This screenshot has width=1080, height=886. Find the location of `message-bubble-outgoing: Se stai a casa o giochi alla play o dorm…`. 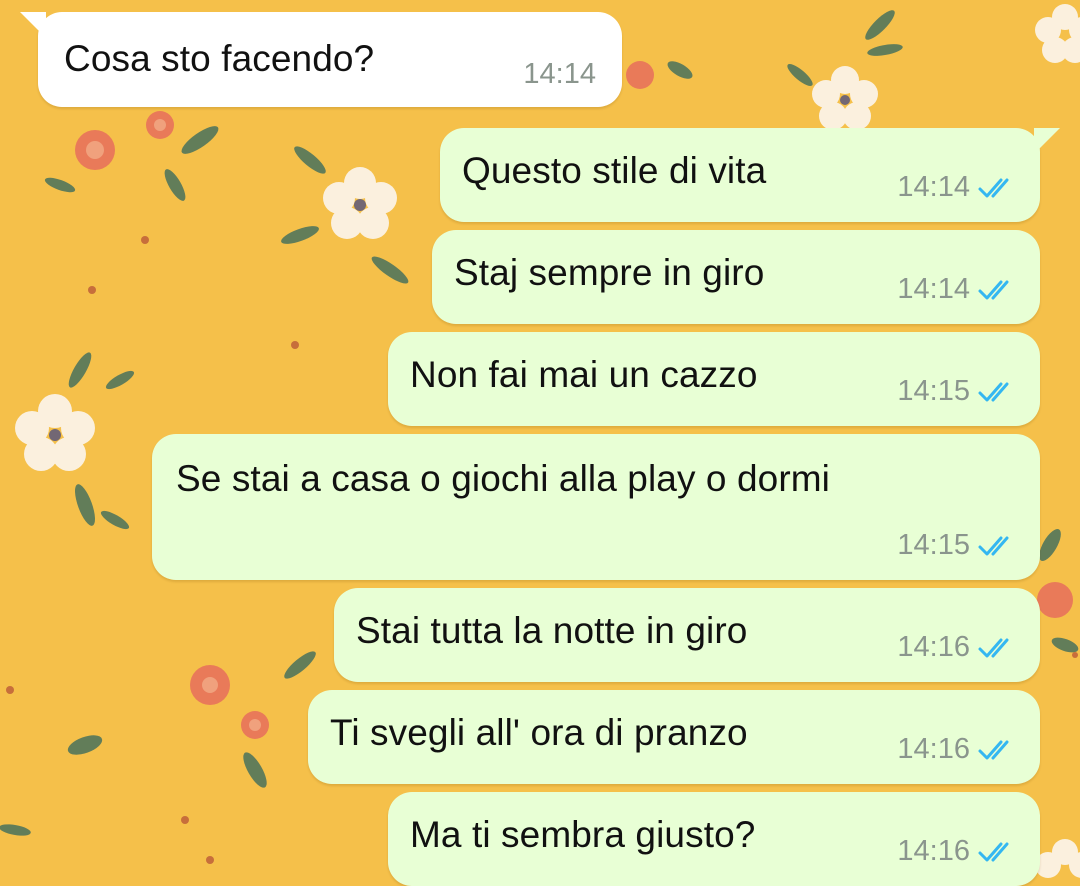

message-bubble-outgoing: Se stai a casa o giochi alla play o dorm… is located at coordinates (596, 507).